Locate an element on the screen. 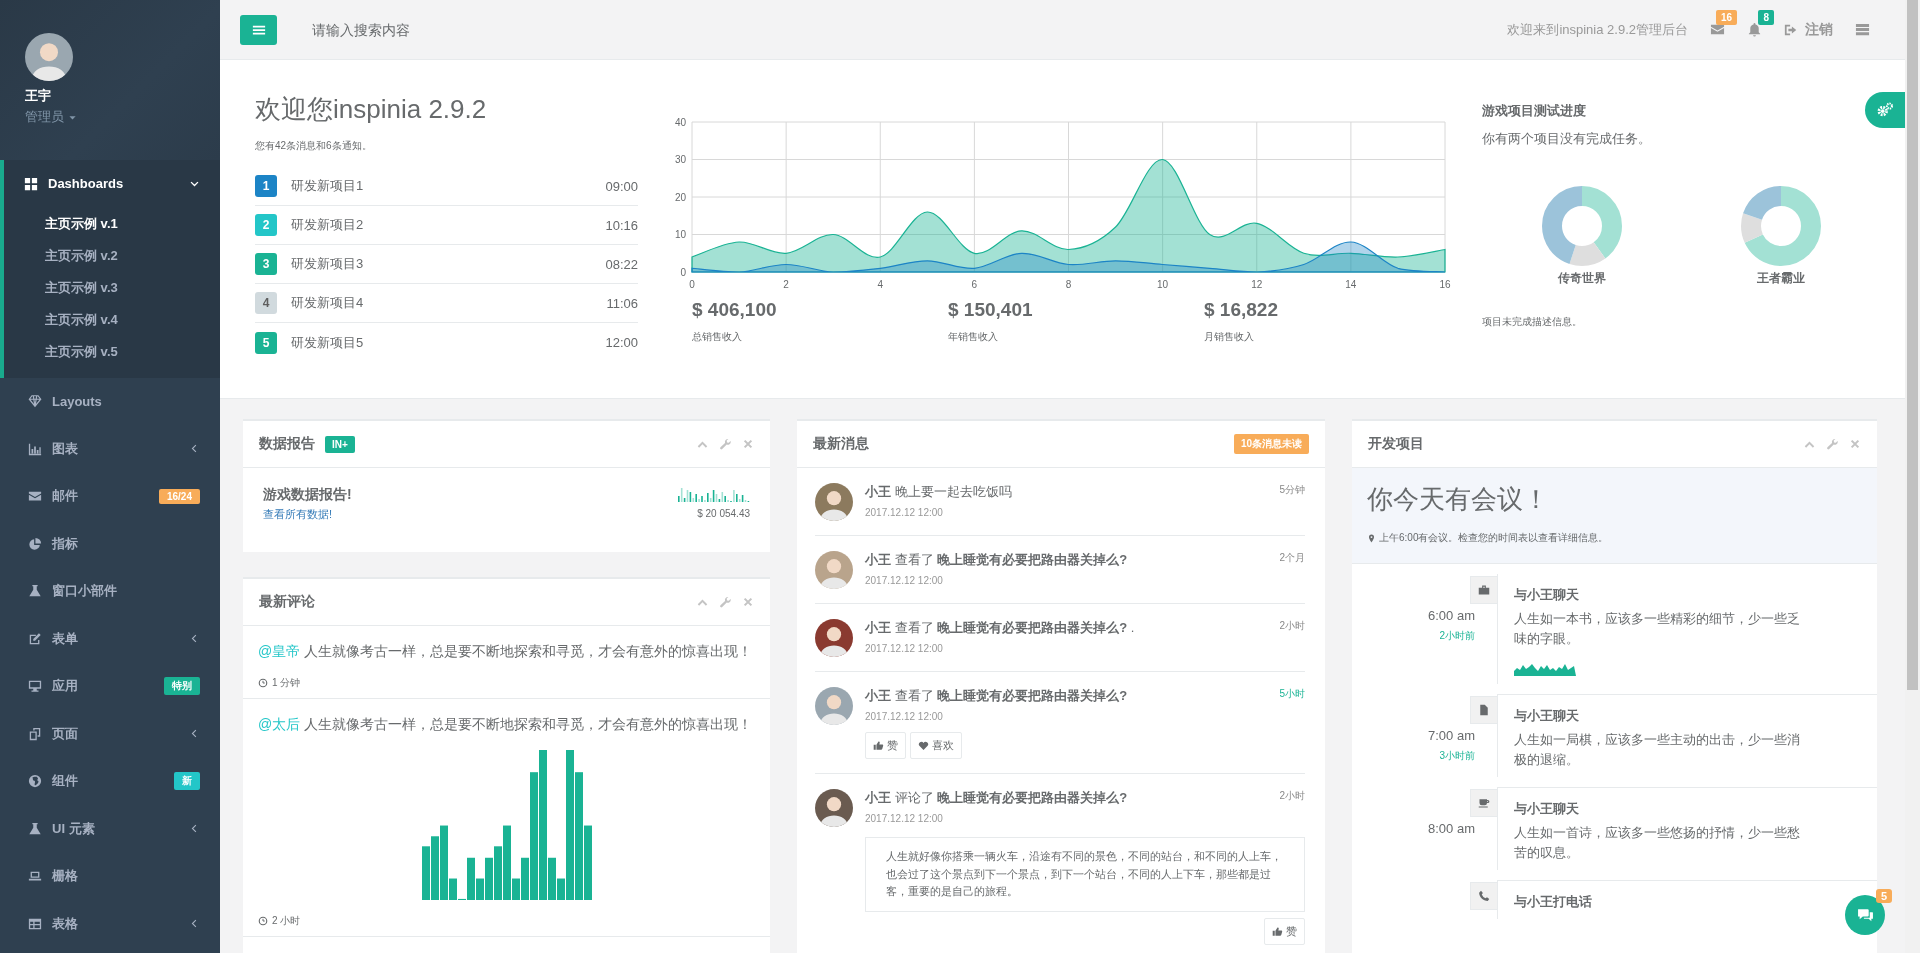  nav-item: 页面 is located at coordinates (112, 734).